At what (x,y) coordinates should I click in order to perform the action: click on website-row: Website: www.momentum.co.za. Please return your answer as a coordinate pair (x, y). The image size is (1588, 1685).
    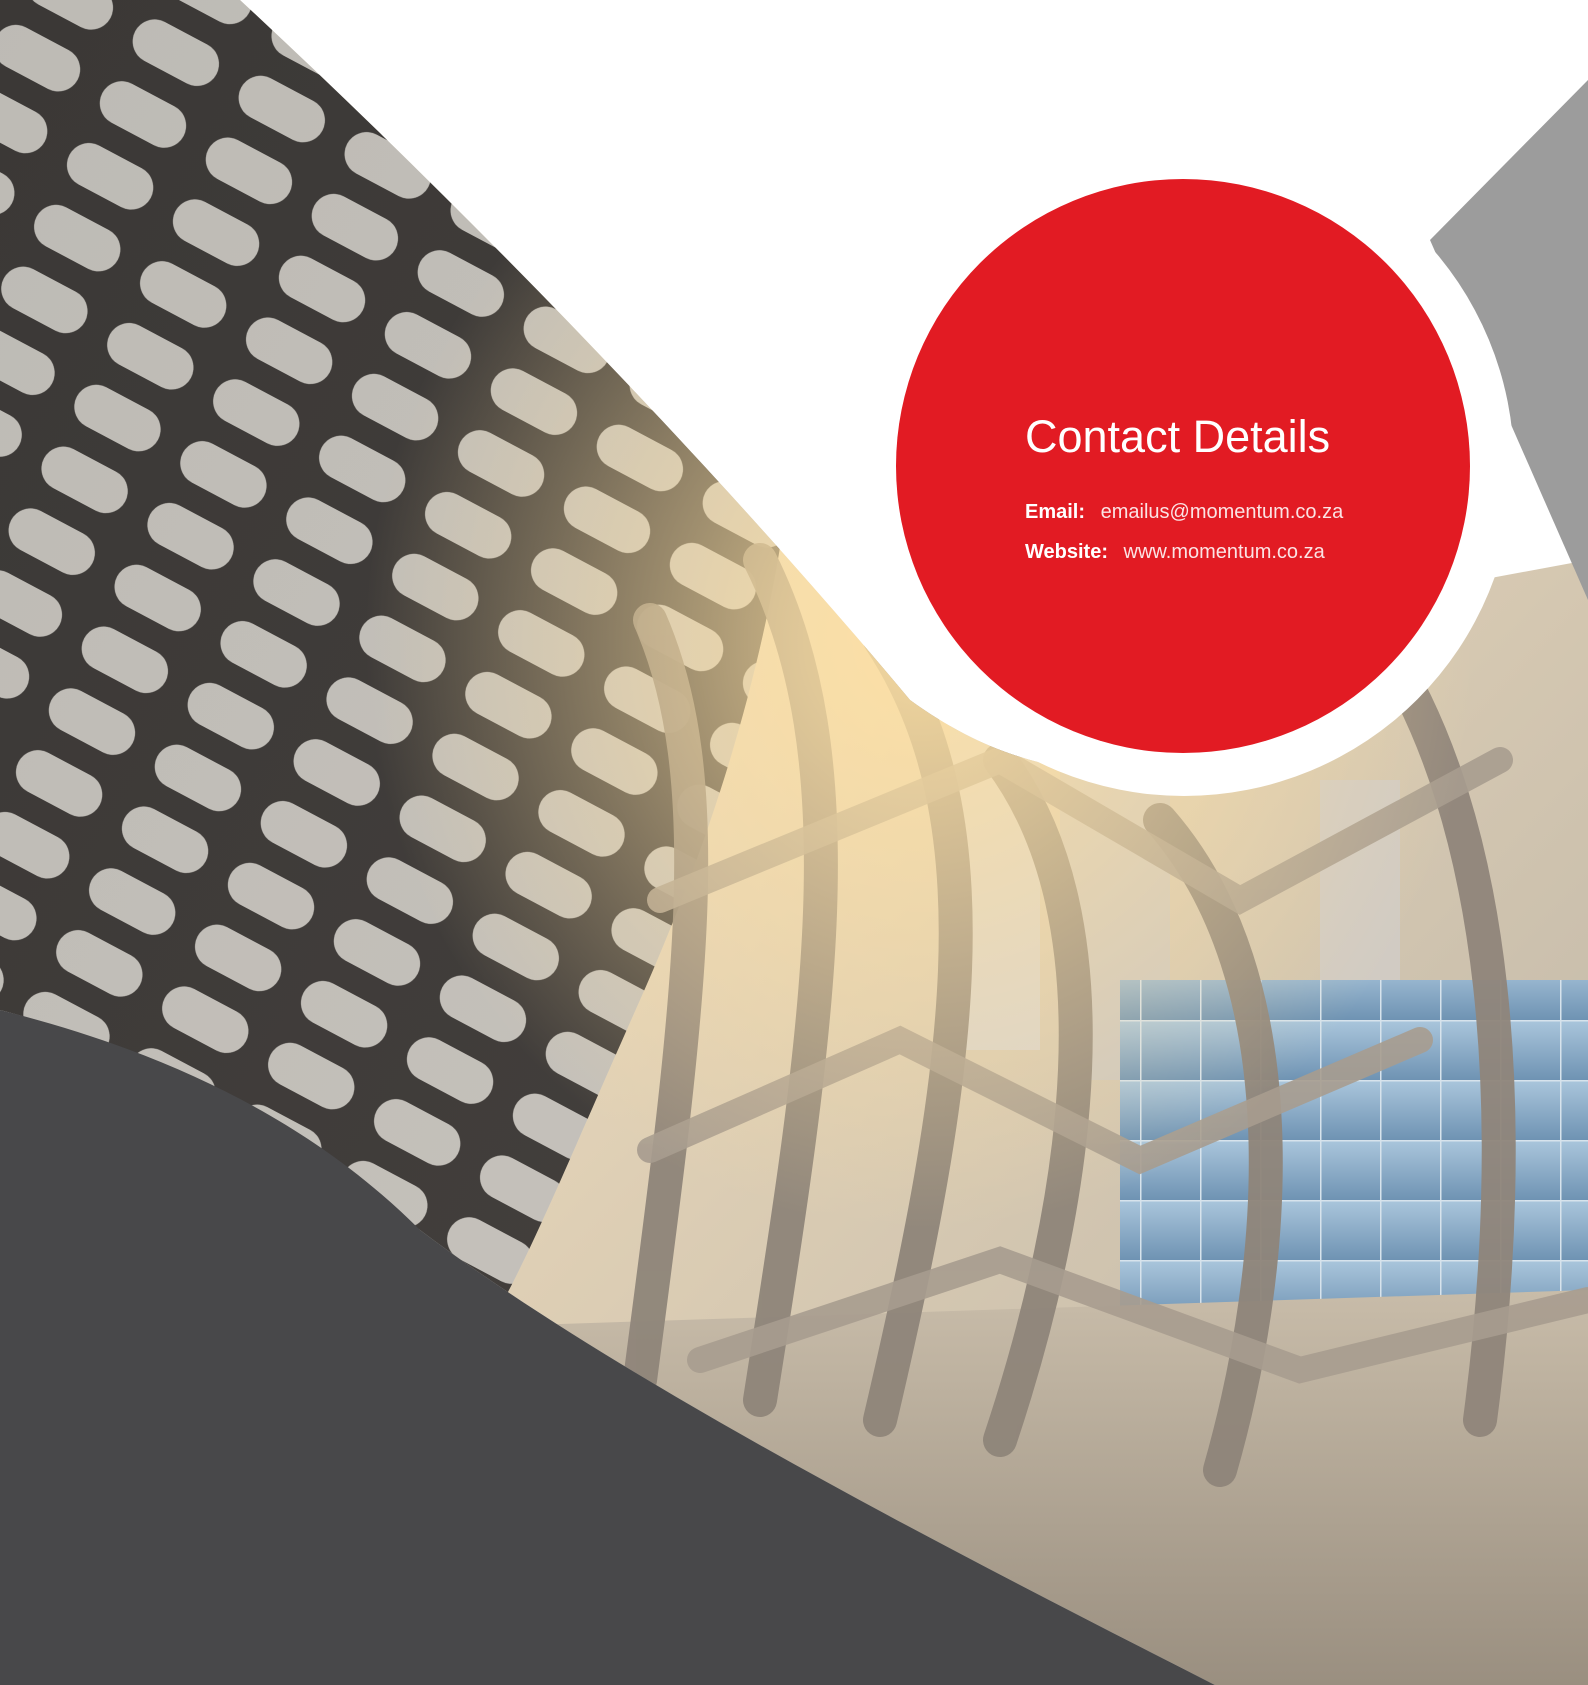
    Looking at the image, I should click on (1175, 552).